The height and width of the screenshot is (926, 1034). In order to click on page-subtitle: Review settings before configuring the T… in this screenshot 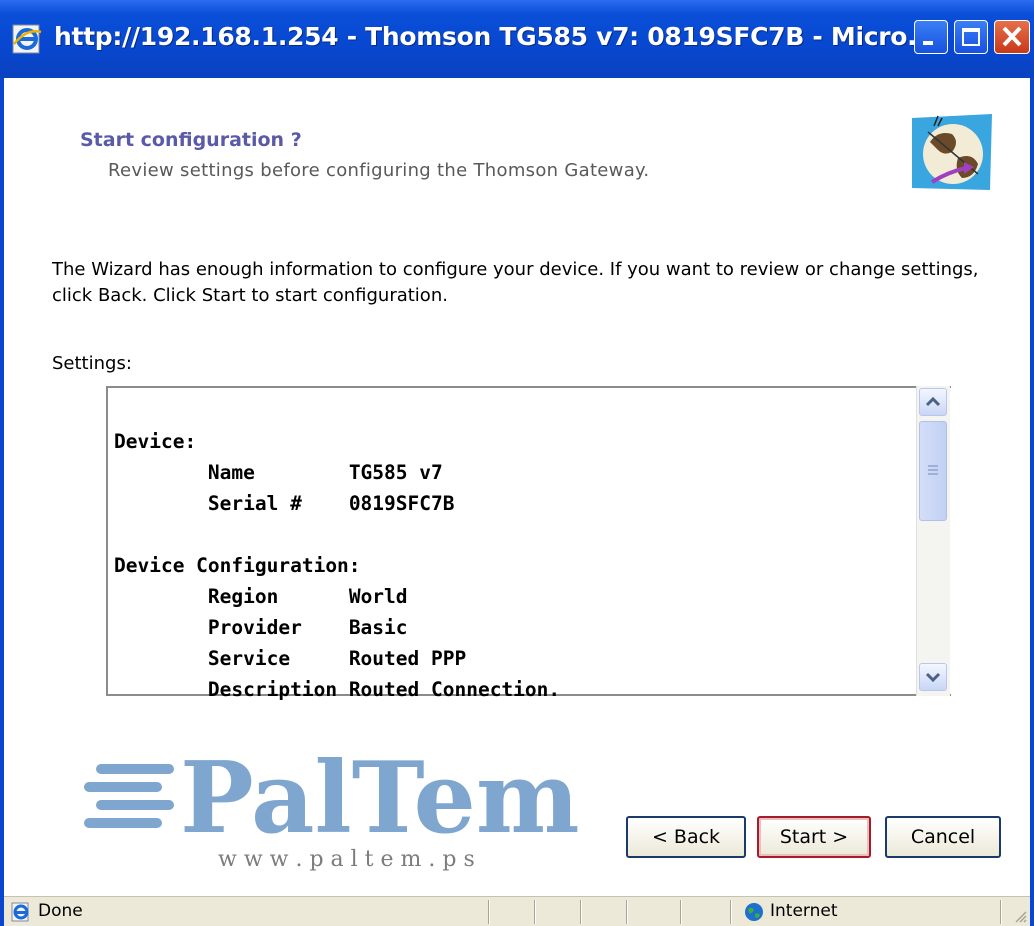, I will do `click(379, 170)`.